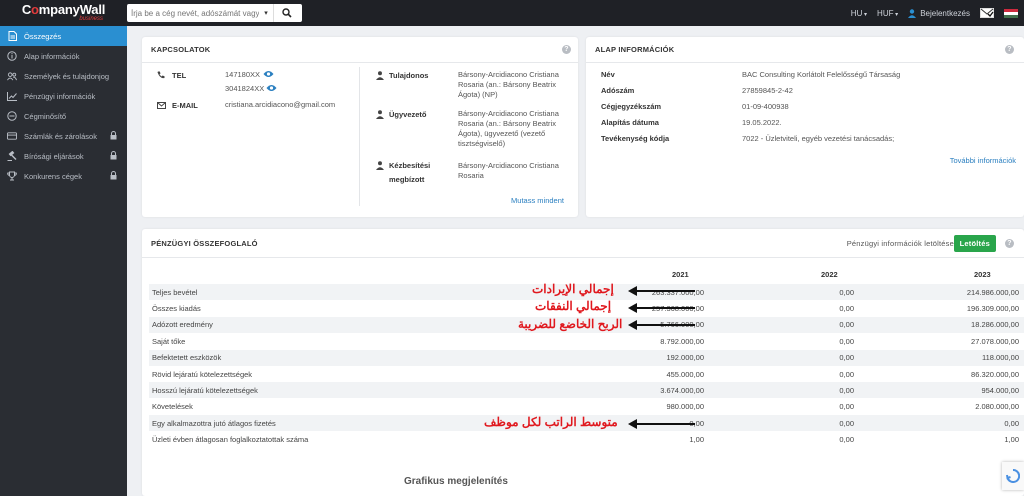 The image size is (1024, 496). Describe the element at coordinates (586, 341) in the screenshot. I see `table-row: Saját tőke 0,00 8.792.000,00 27.078.000,00` at that location.